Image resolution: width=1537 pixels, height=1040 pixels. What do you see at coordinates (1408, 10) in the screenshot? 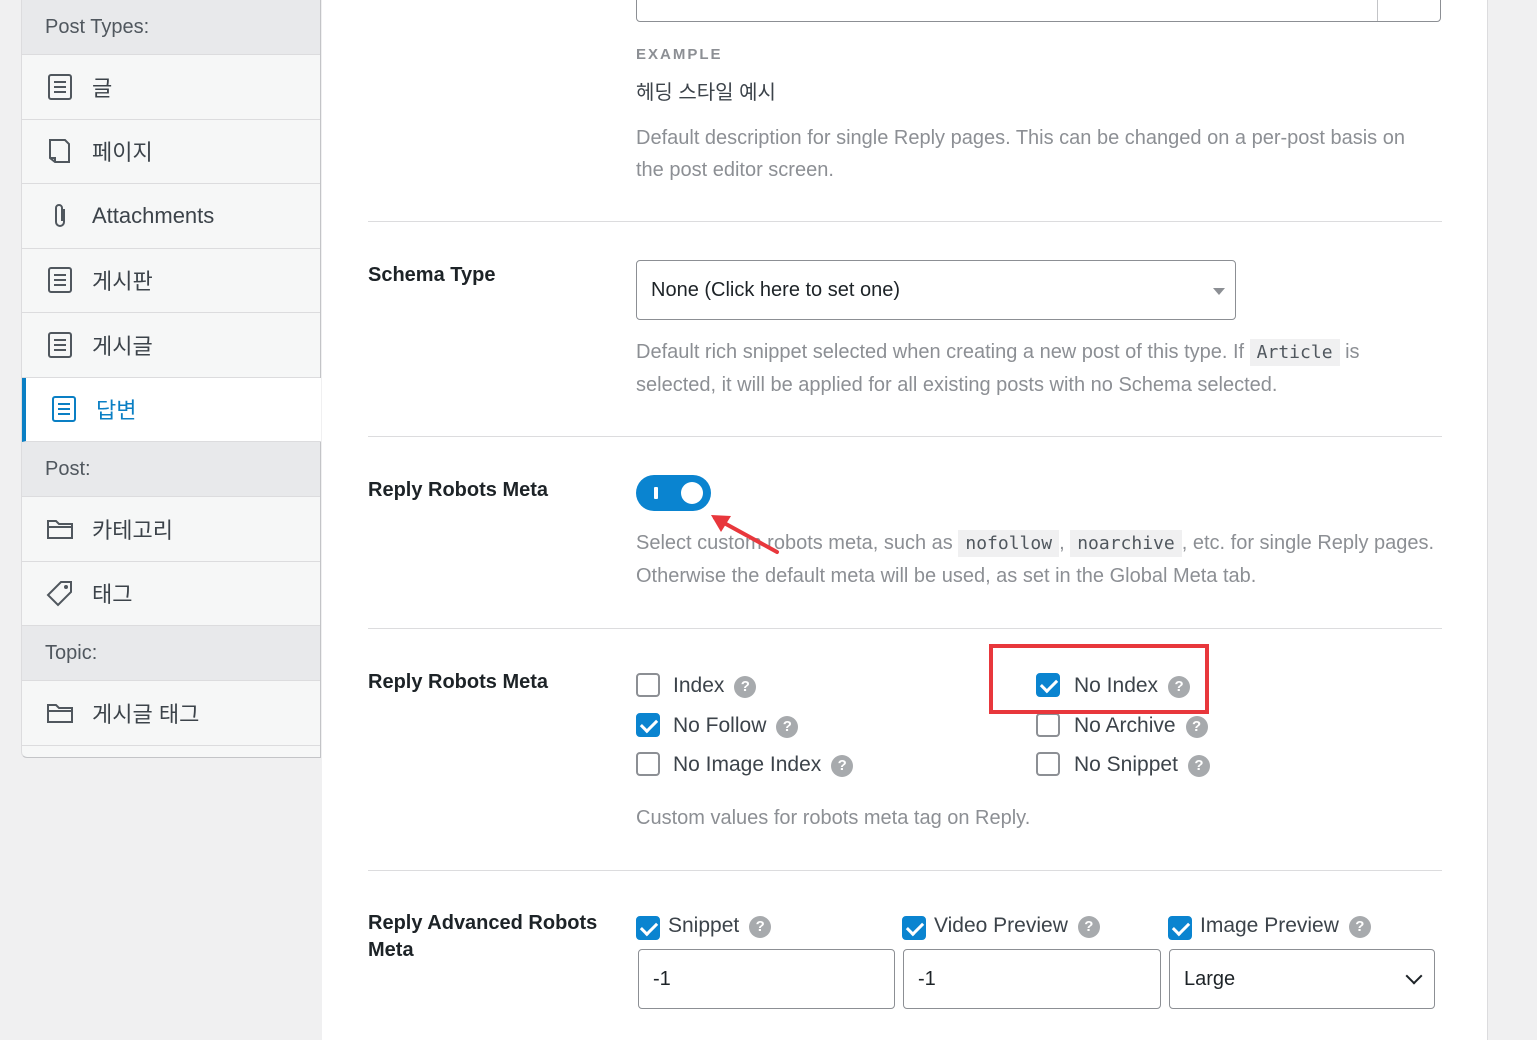
I see `variables-button` at bounding box center [1408, 10].